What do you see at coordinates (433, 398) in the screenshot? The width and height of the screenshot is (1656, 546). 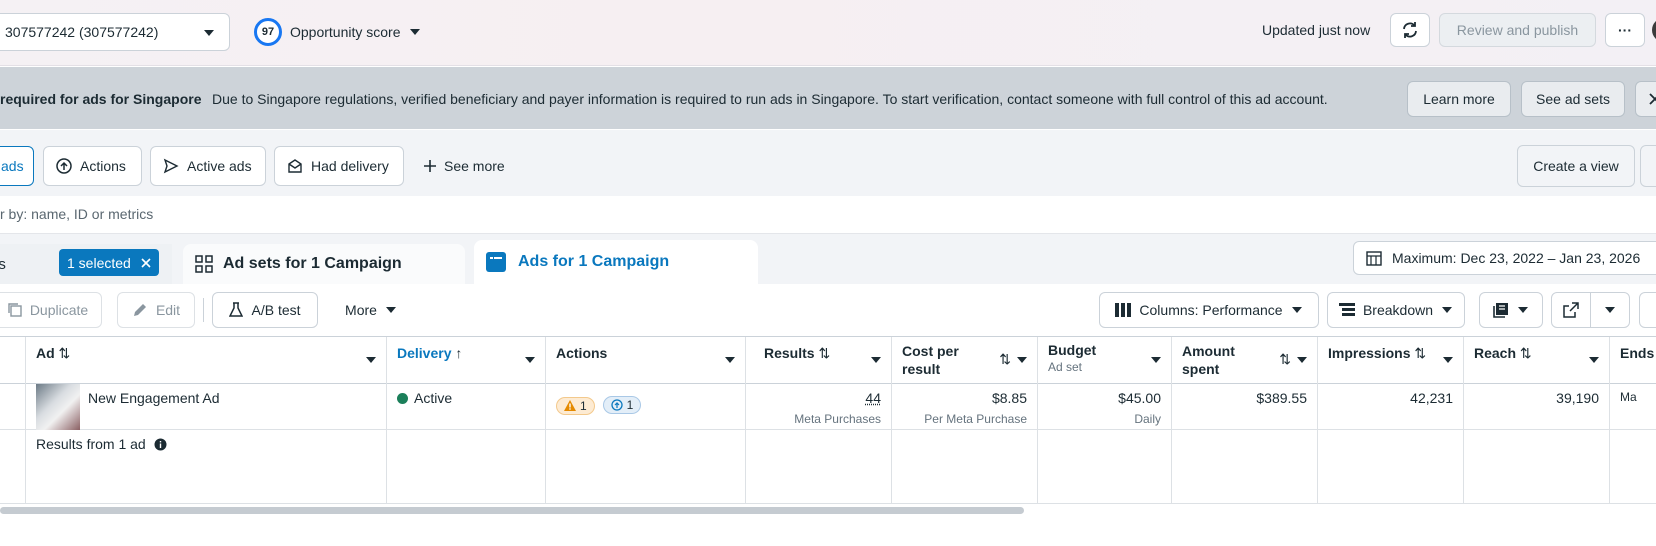 I see `delivery-status: Active` at bounding box center [433, 398].